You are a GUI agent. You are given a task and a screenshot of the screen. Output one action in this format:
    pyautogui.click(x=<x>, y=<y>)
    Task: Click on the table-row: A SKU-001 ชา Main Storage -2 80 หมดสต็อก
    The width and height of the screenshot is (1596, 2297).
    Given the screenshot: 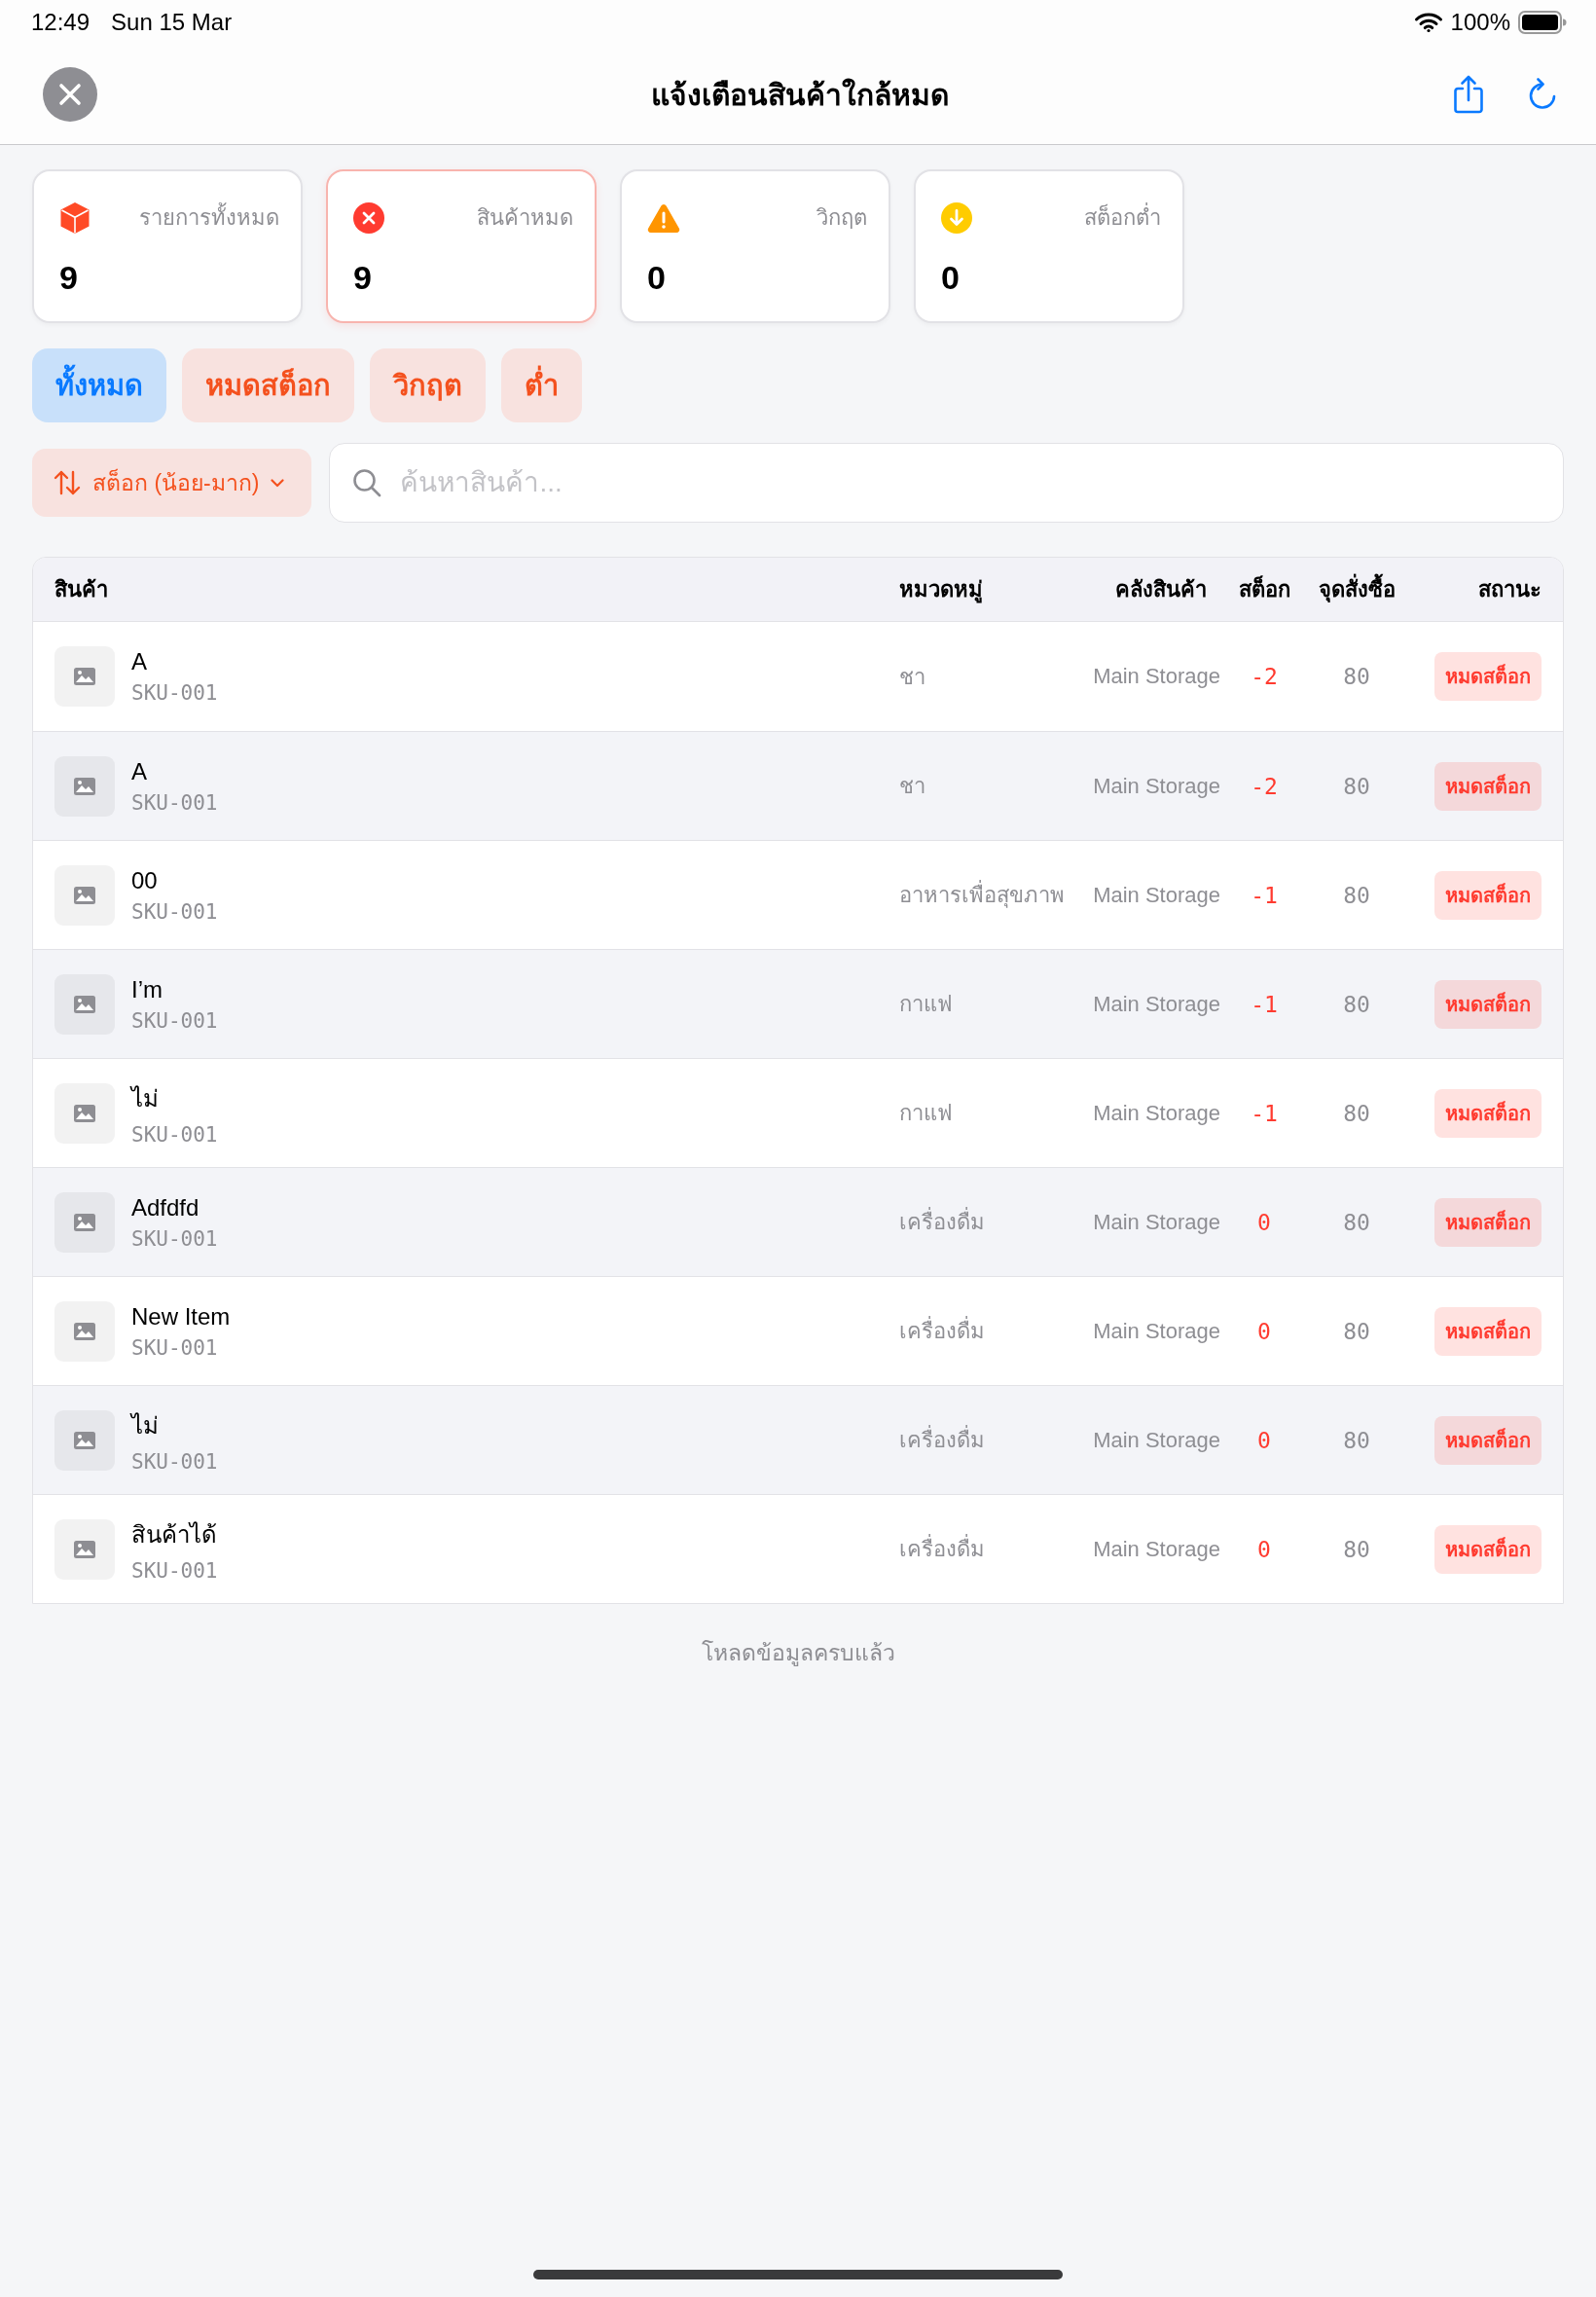 What is the action you would take?
    pyautogui.click(x=798, y=785)
    